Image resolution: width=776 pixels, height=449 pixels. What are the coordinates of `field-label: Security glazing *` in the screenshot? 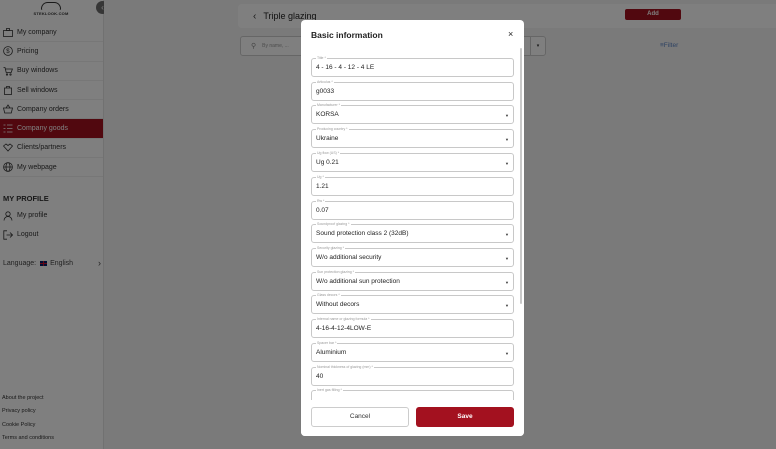 It's located at (331, 248).